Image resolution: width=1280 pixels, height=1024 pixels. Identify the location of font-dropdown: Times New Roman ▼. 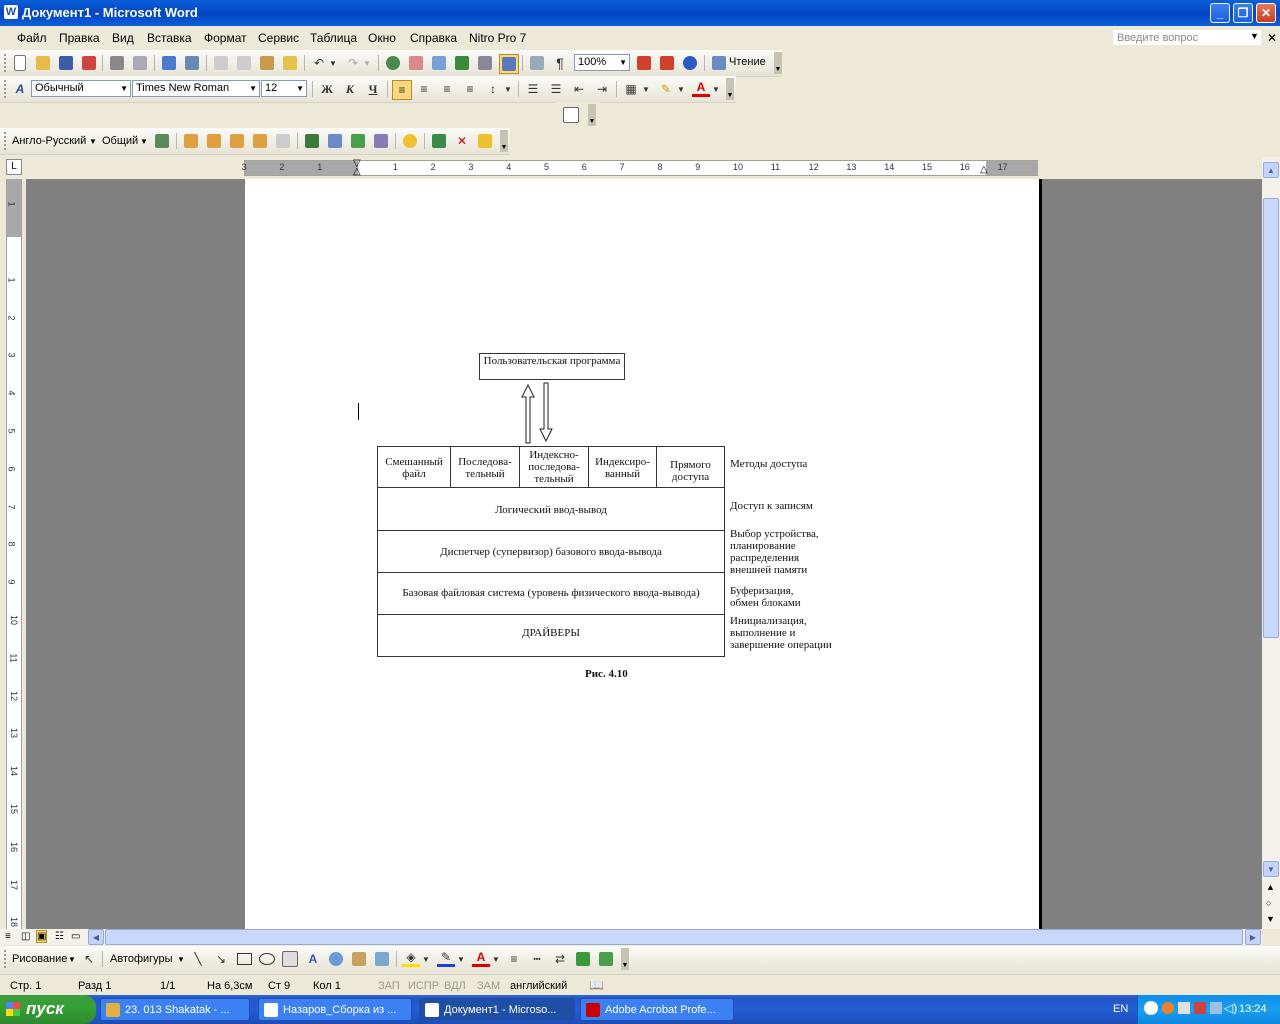
(196, 88).